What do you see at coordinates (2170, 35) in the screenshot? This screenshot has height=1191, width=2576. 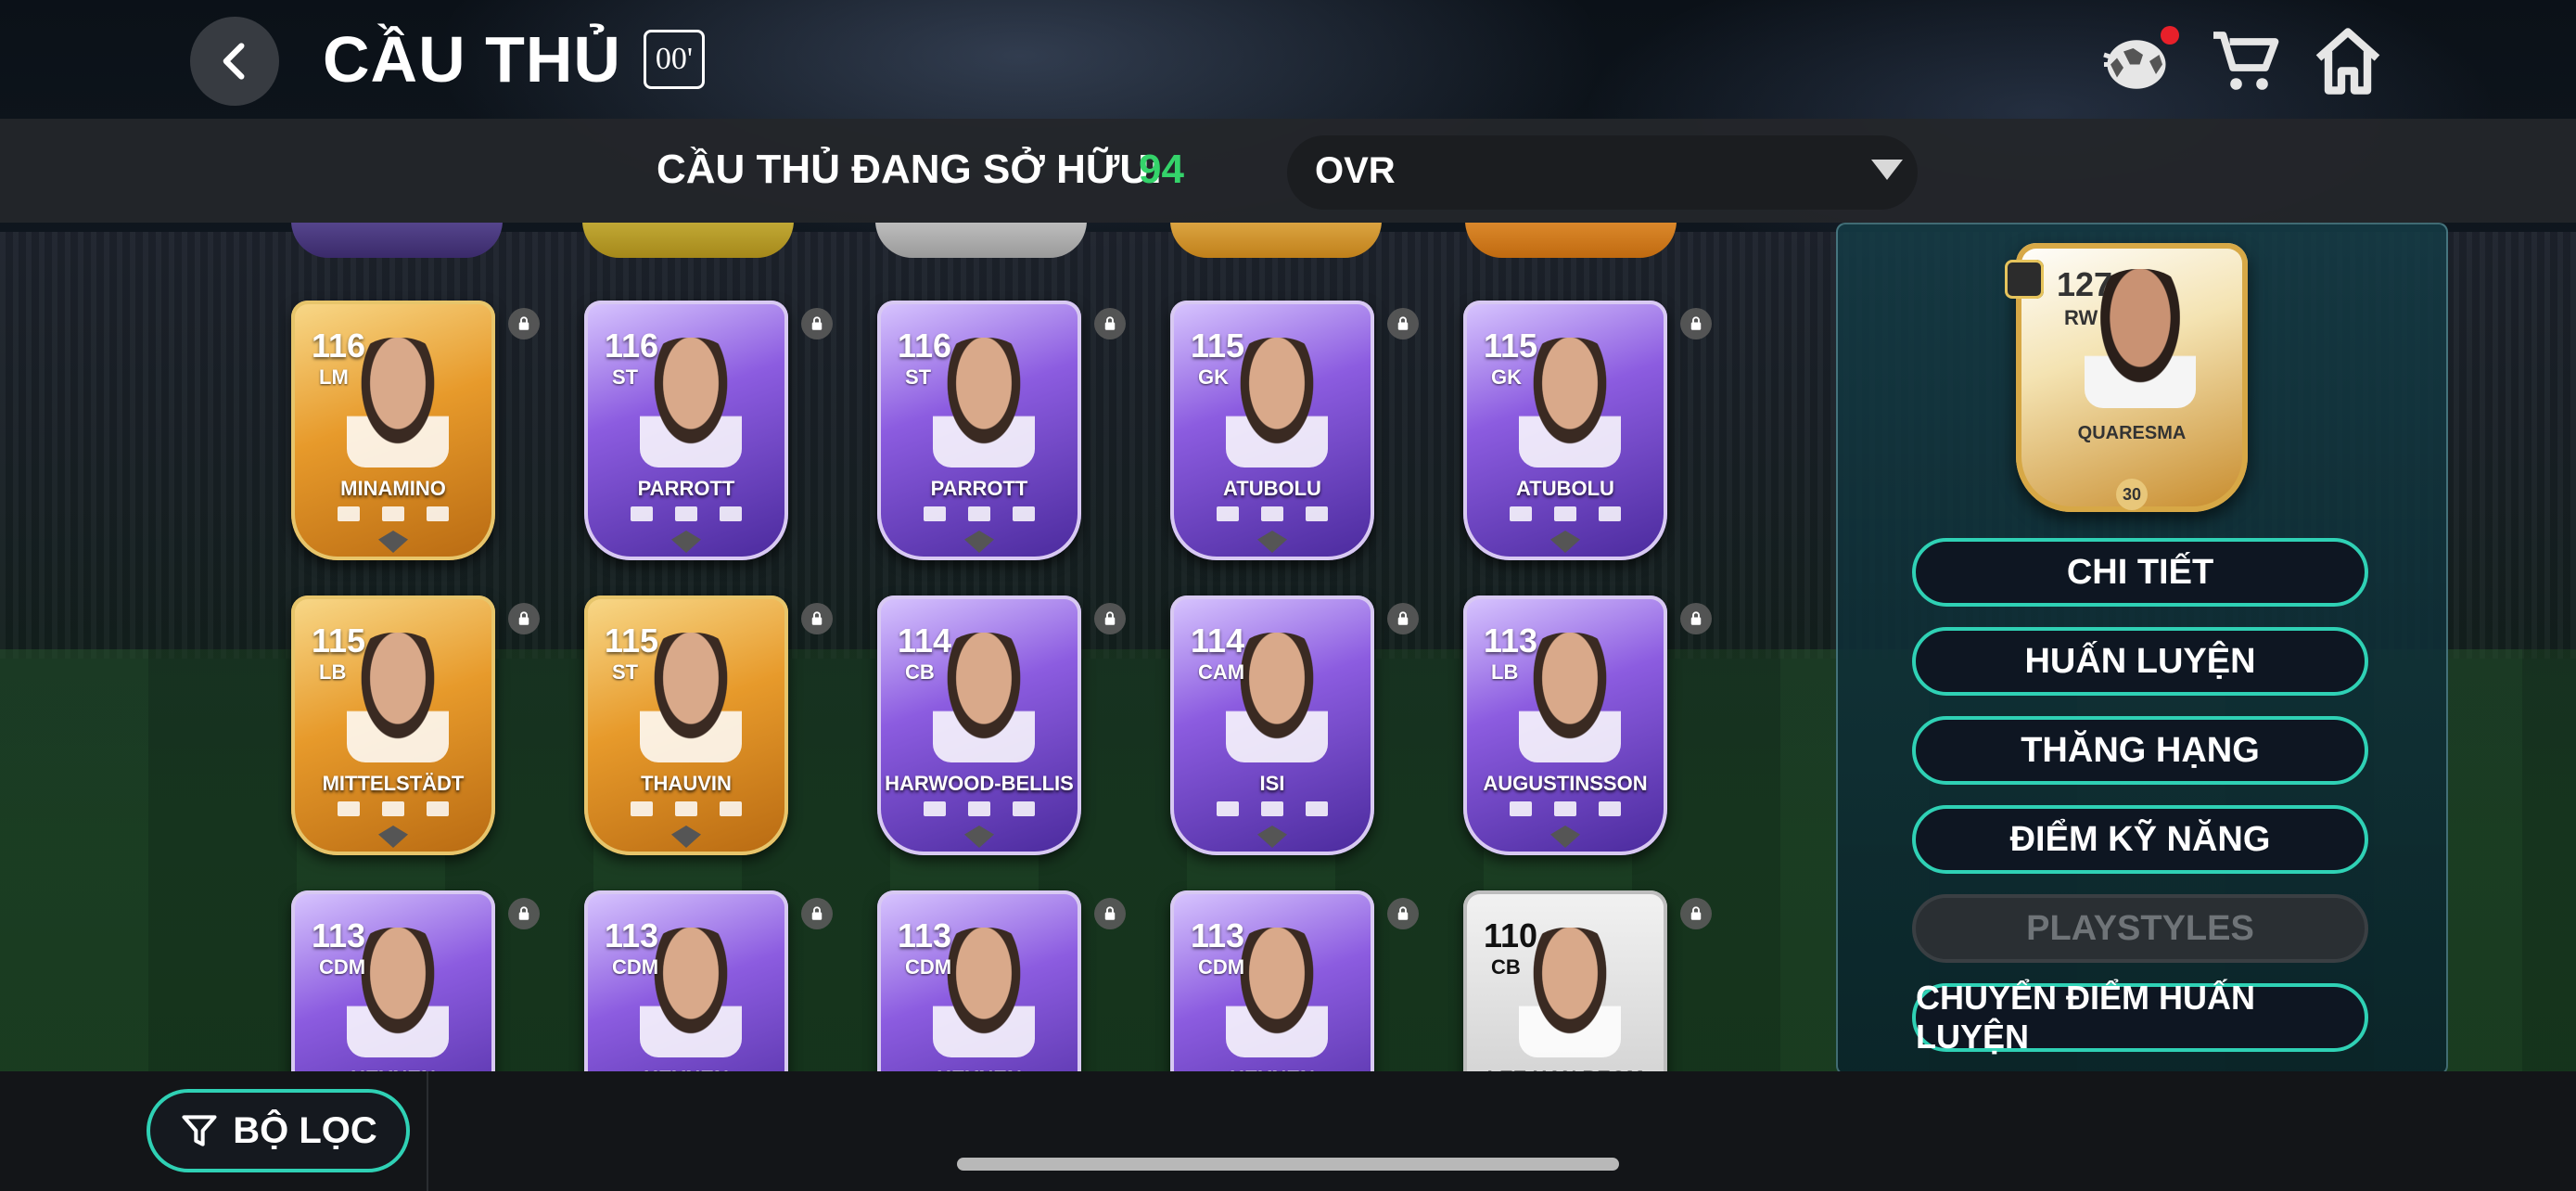 I see `notification-dot` at bounding box center [2170, 35].